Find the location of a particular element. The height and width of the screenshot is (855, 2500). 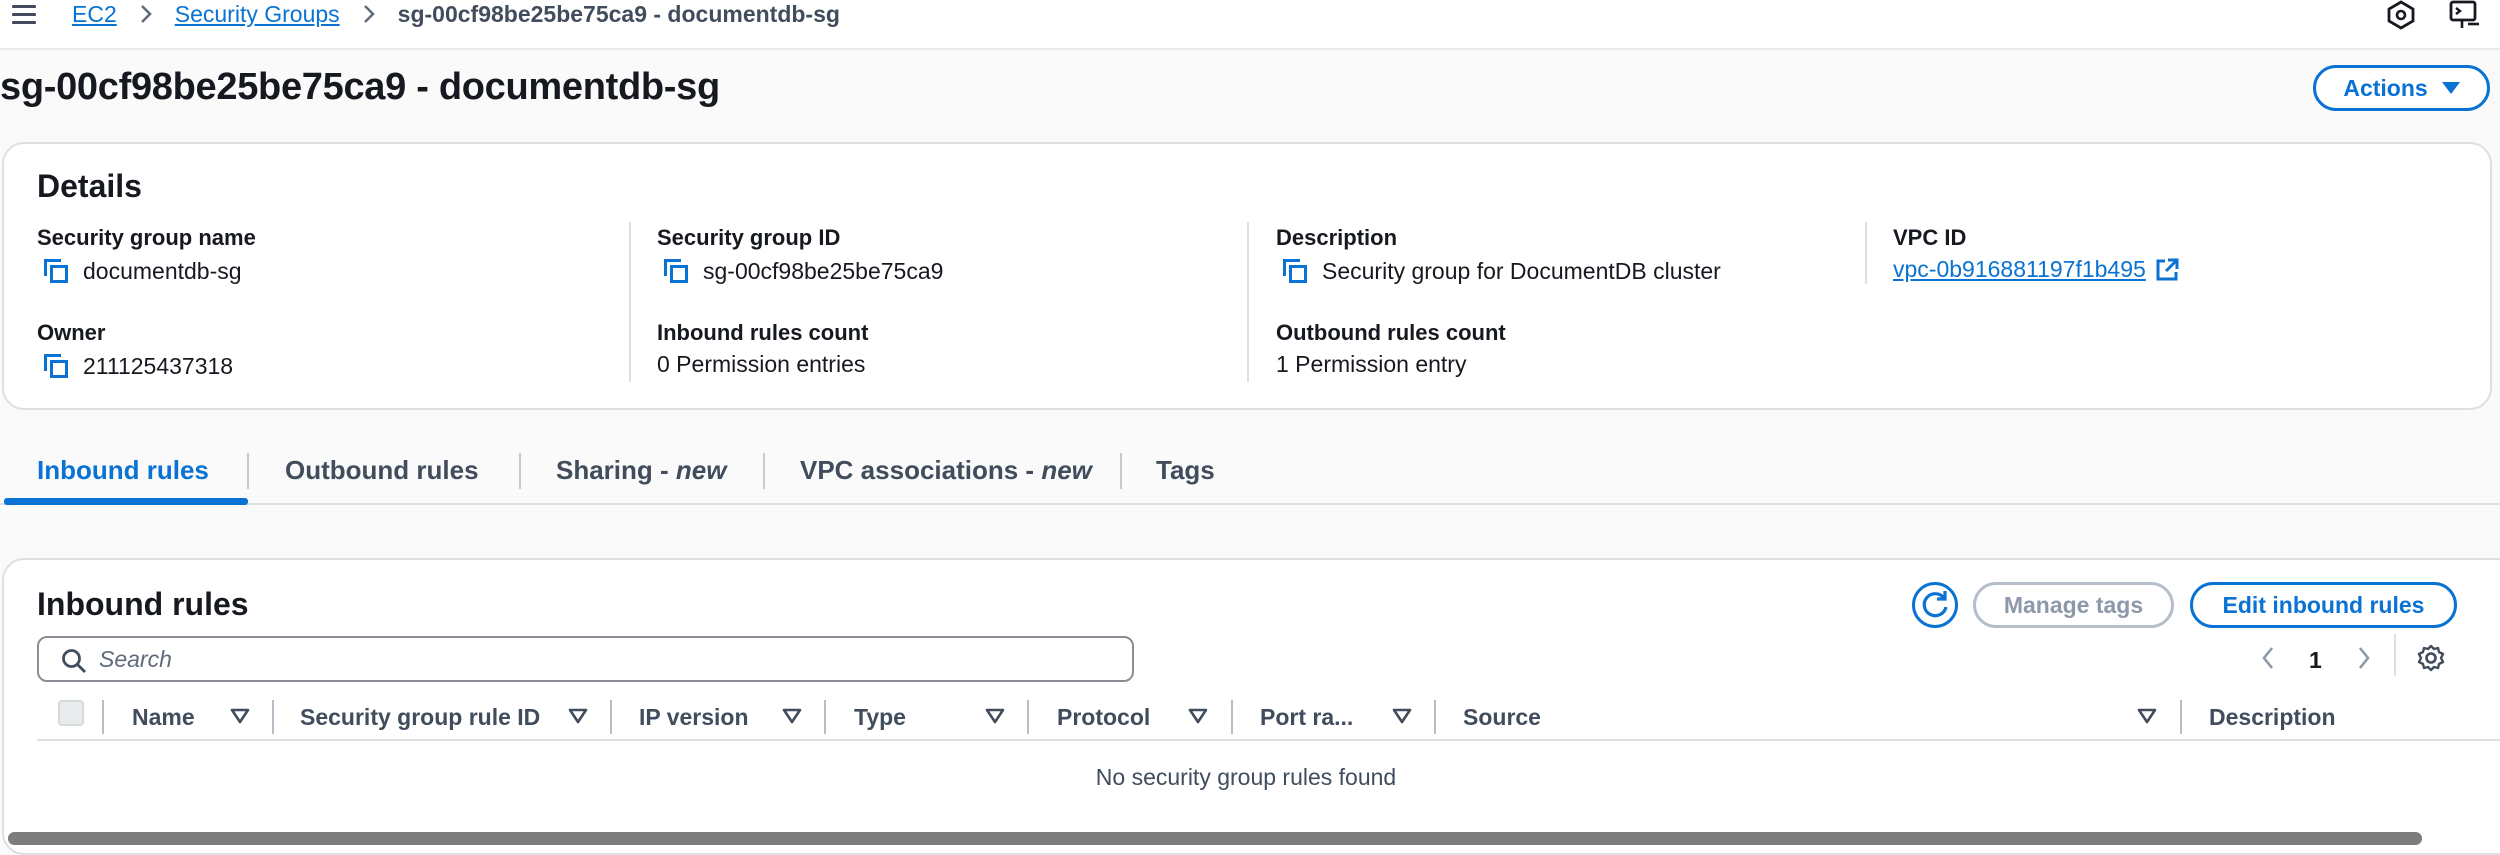

refresh-icon is located at coordinates (1935, 604).